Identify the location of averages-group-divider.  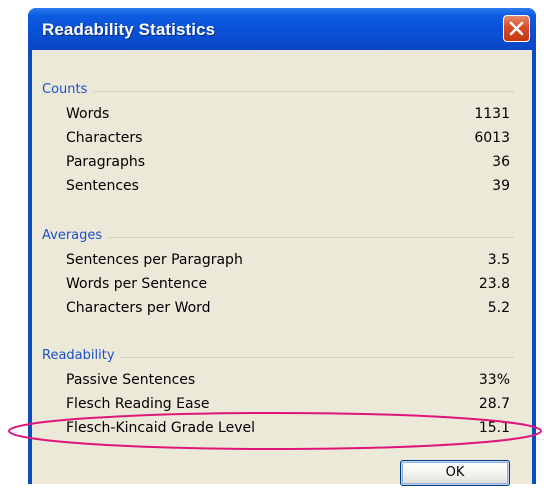
(278, 237).